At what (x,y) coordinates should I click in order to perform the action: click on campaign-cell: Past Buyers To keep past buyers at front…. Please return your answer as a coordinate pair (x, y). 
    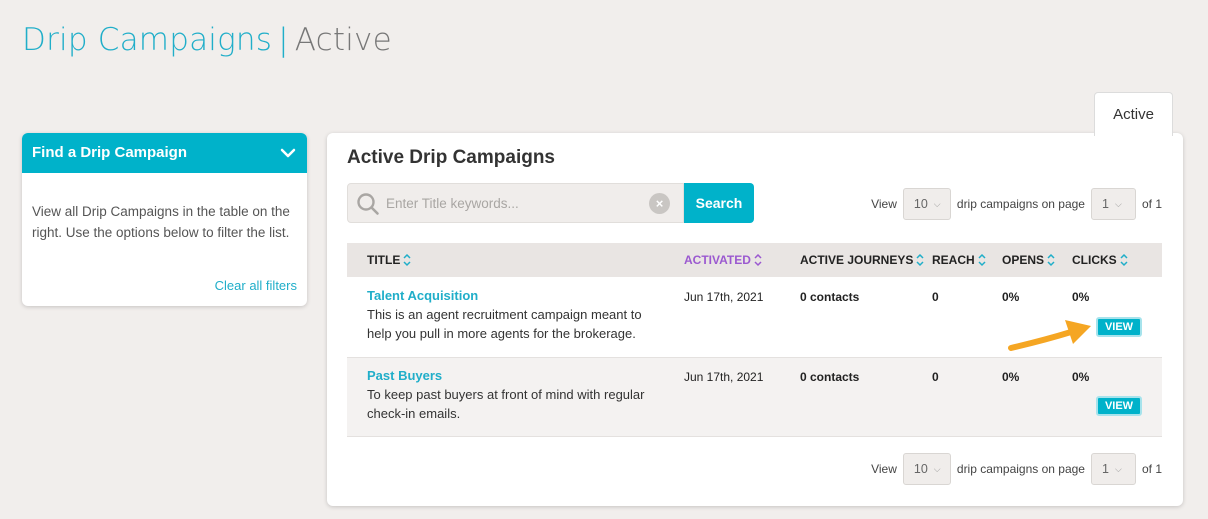
    Looking at the image, I should click on (512, 395).